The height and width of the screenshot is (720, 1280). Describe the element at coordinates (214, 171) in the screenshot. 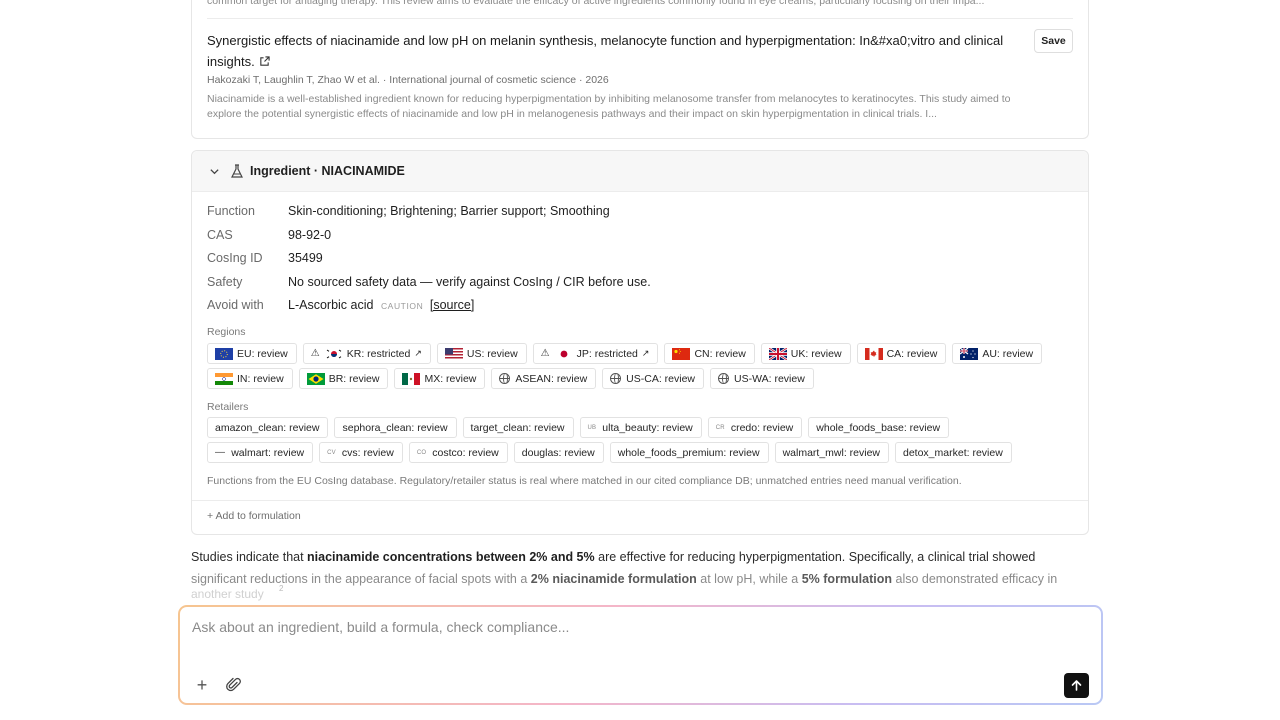

I see `chevron-down-icon` at that location.